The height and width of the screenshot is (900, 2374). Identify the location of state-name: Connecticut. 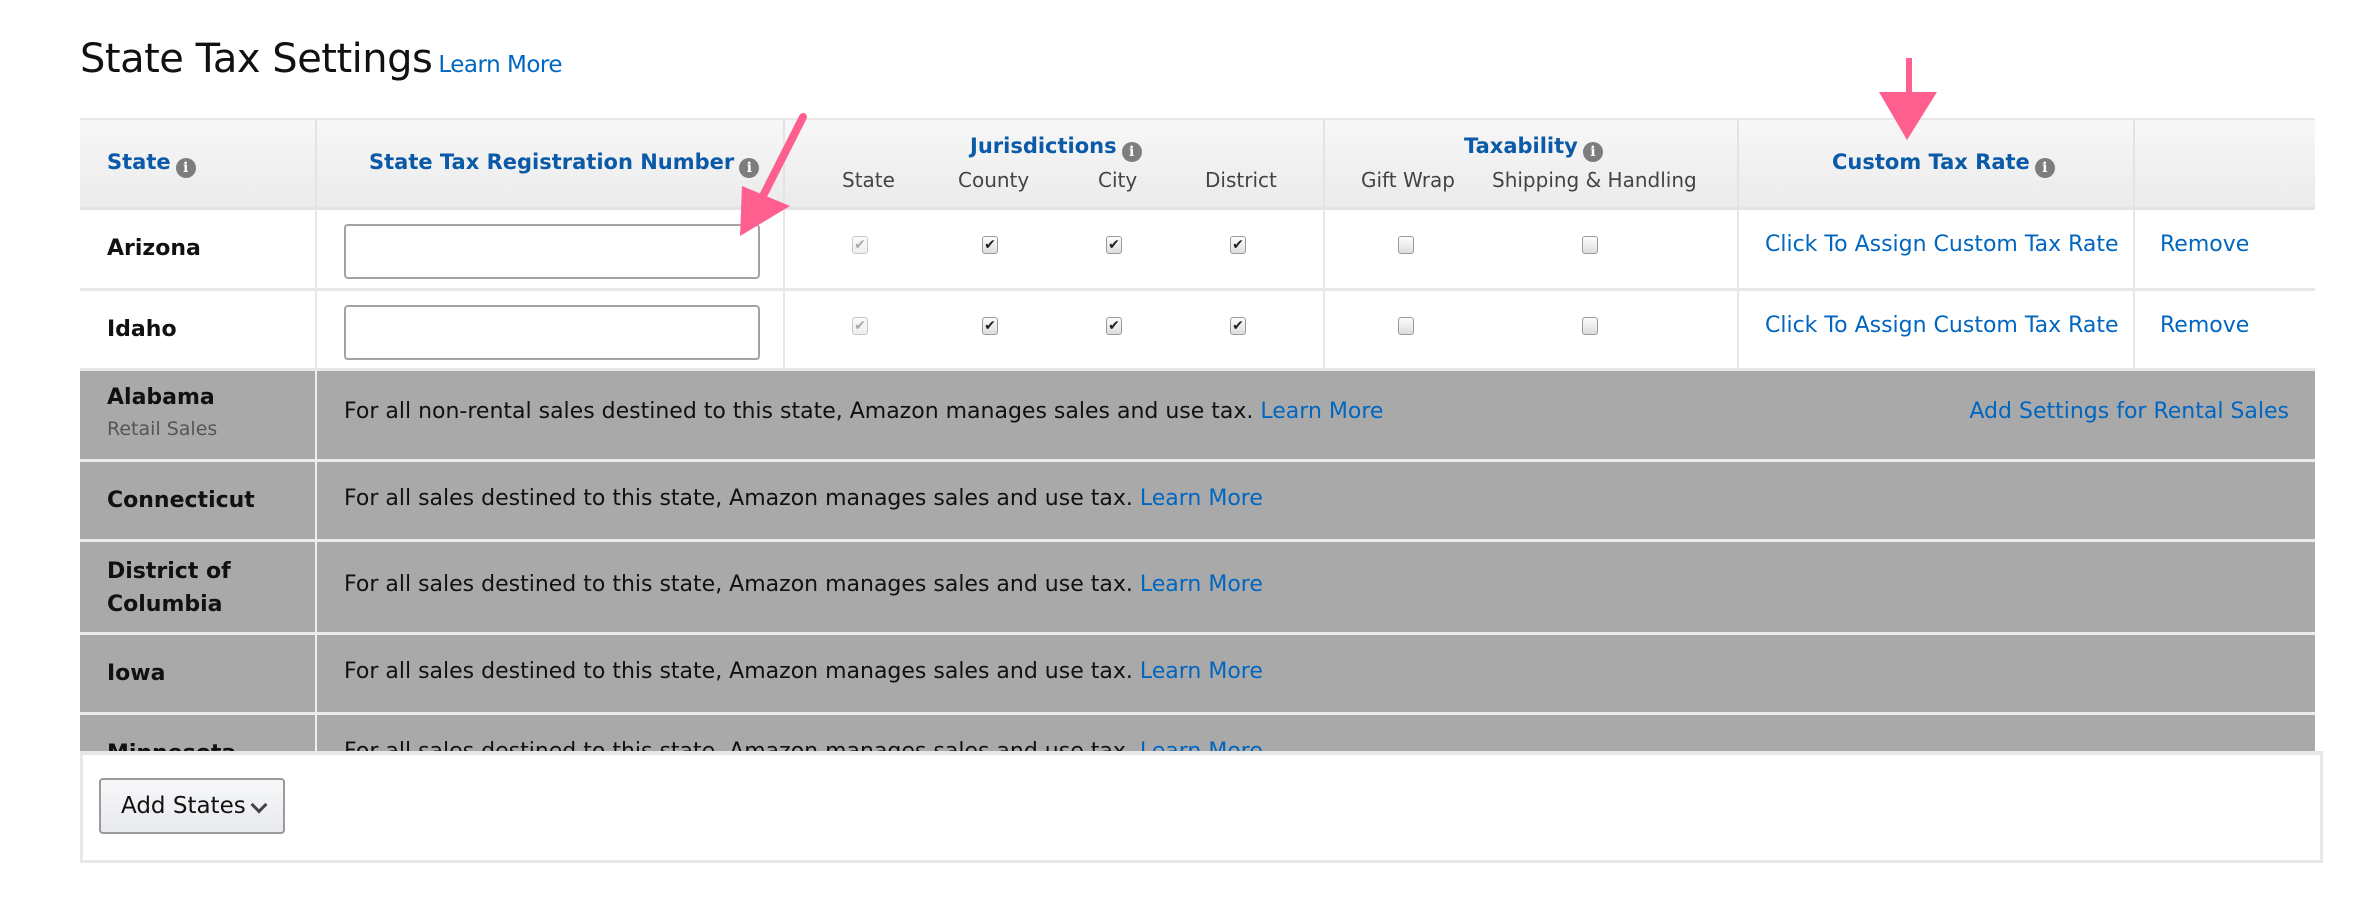
(181, 500).